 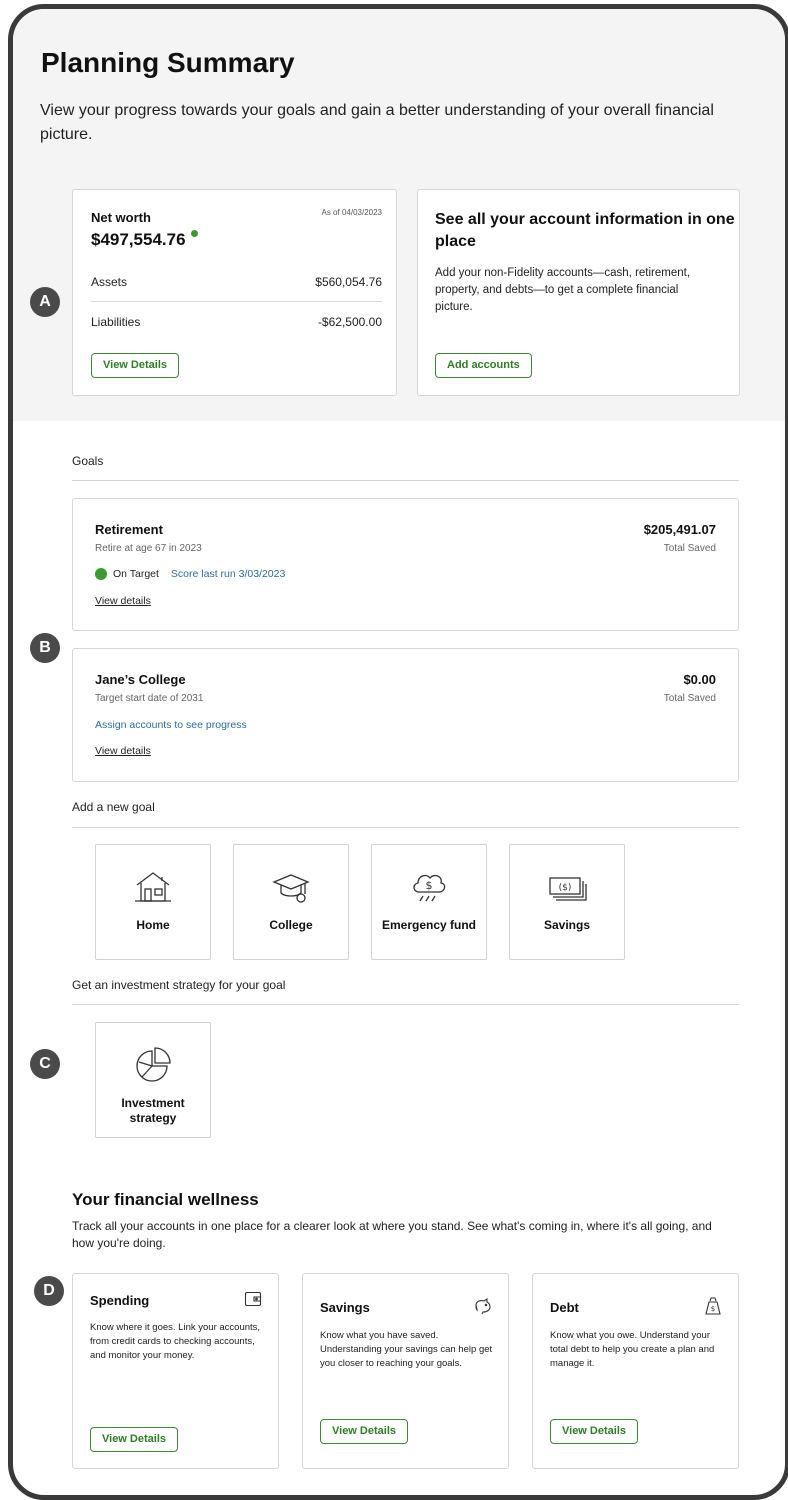 What do you see at coordinates (236, 322) in the screenshot?
I see `liabilities-row: Liabilities -$62,500.00` at bounding box center [236, 322].